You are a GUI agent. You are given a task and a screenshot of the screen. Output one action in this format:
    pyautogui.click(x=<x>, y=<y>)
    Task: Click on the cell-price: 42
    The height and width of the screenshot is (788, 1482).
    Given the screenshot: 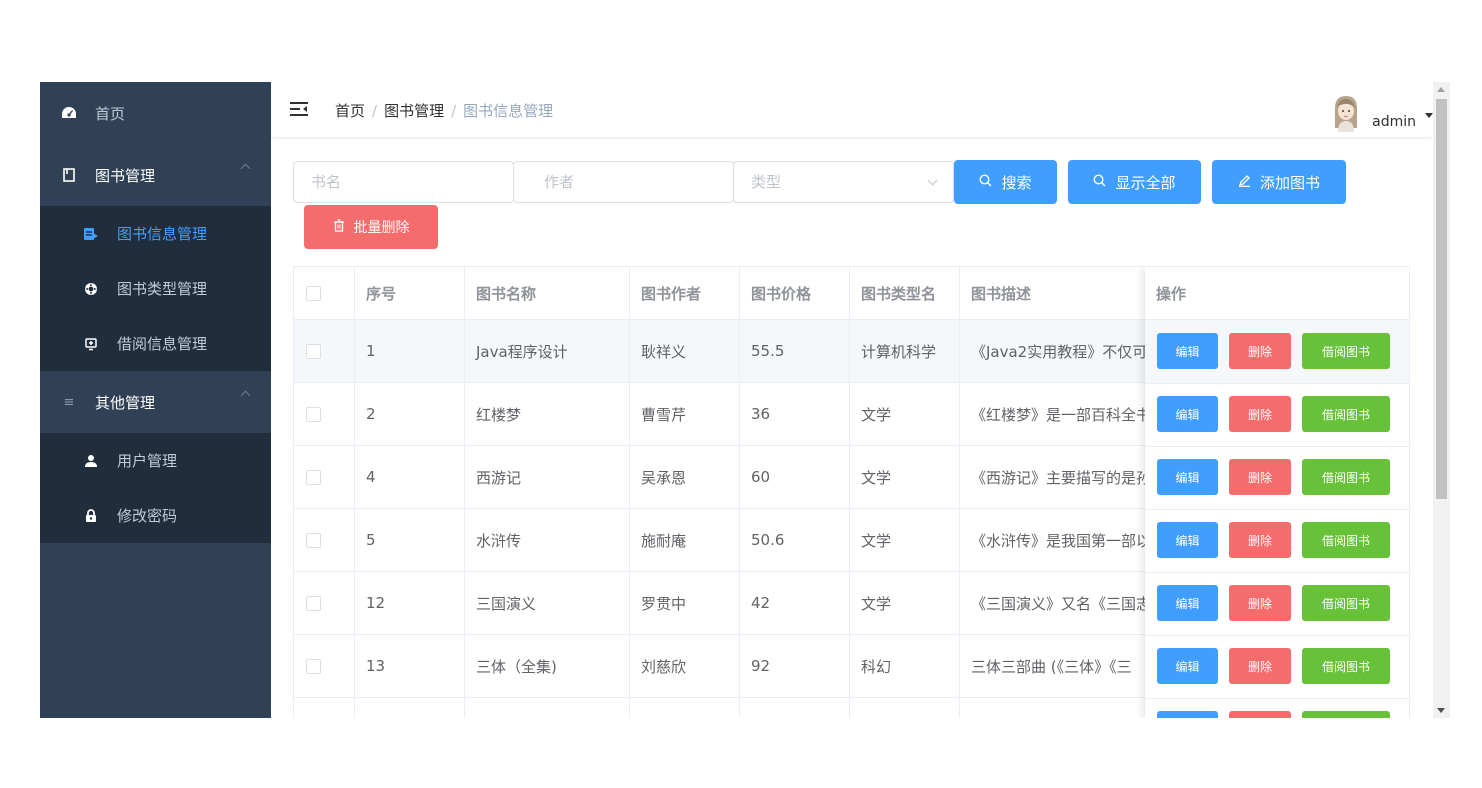 What is the action you would take?
    pyautogui.click(x=795, y=603)
    